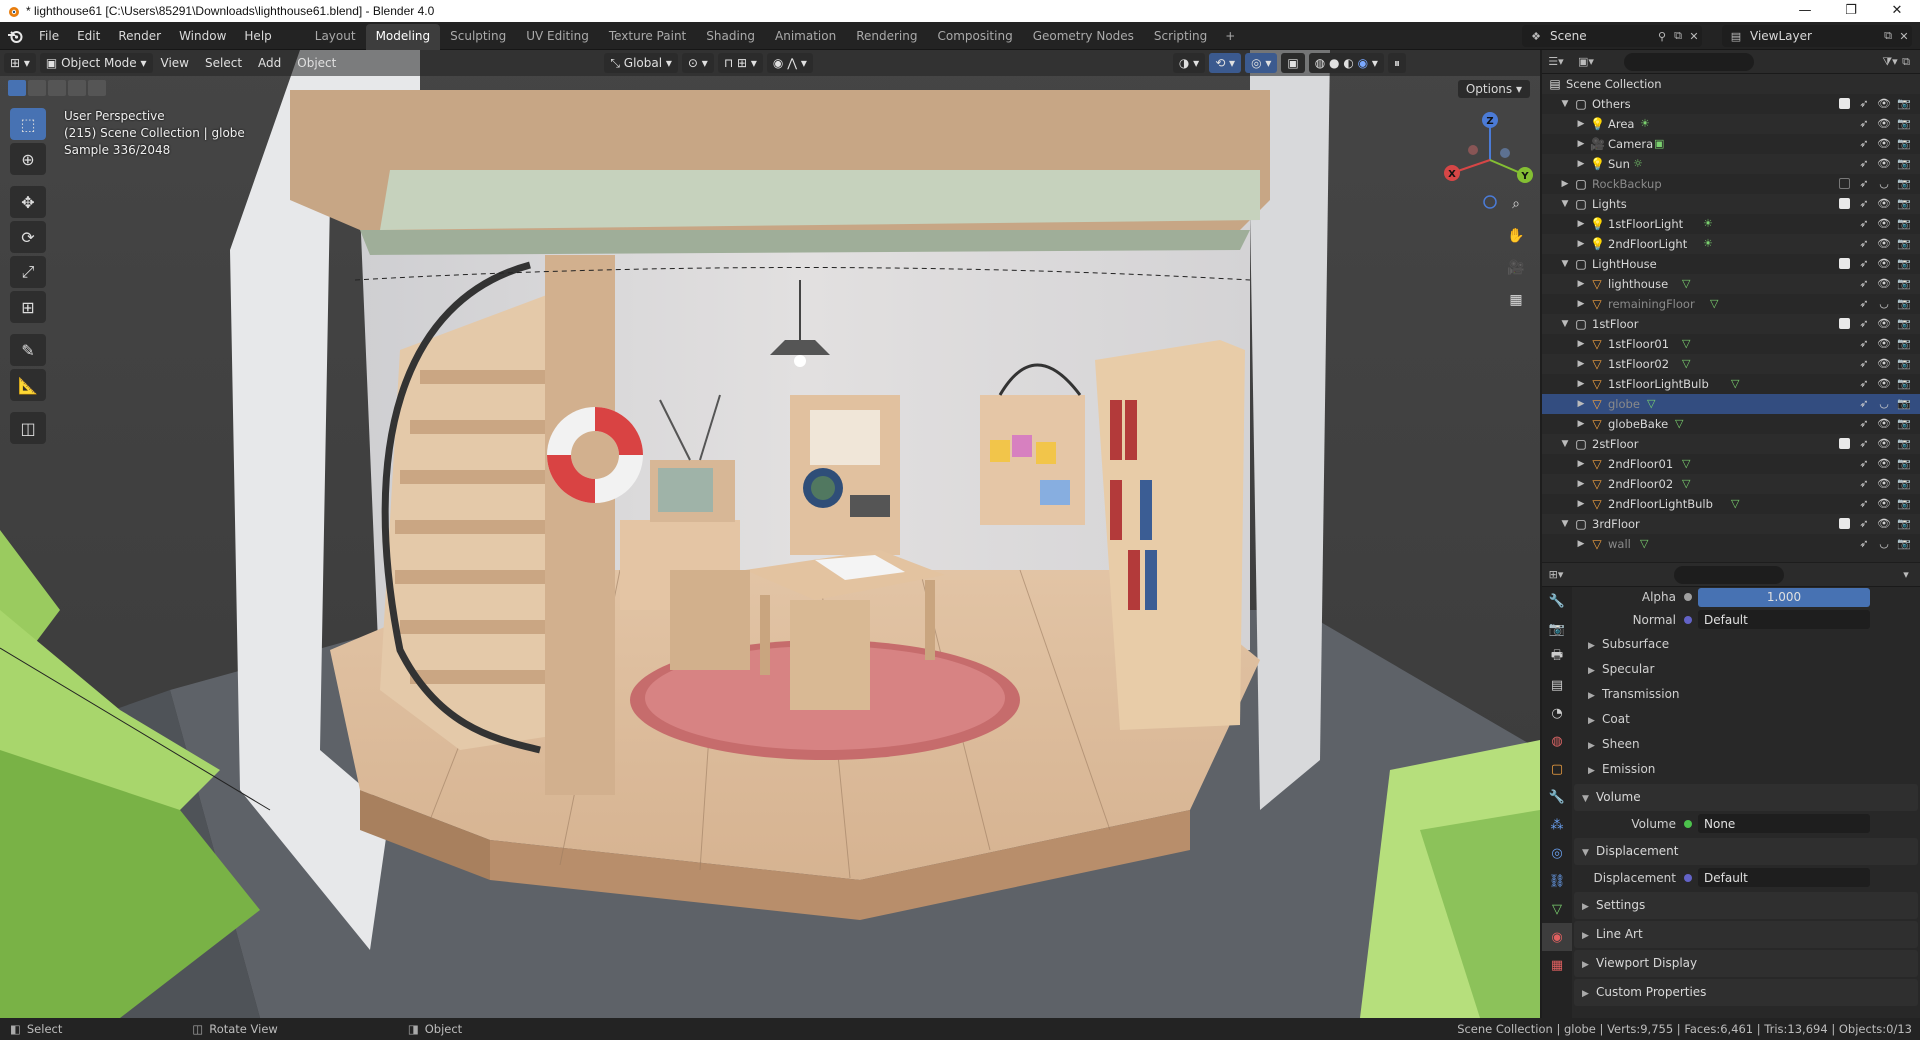  I want to click on viewport-display-panel-header: ▶ Viewport Display, so click(1746, 963).